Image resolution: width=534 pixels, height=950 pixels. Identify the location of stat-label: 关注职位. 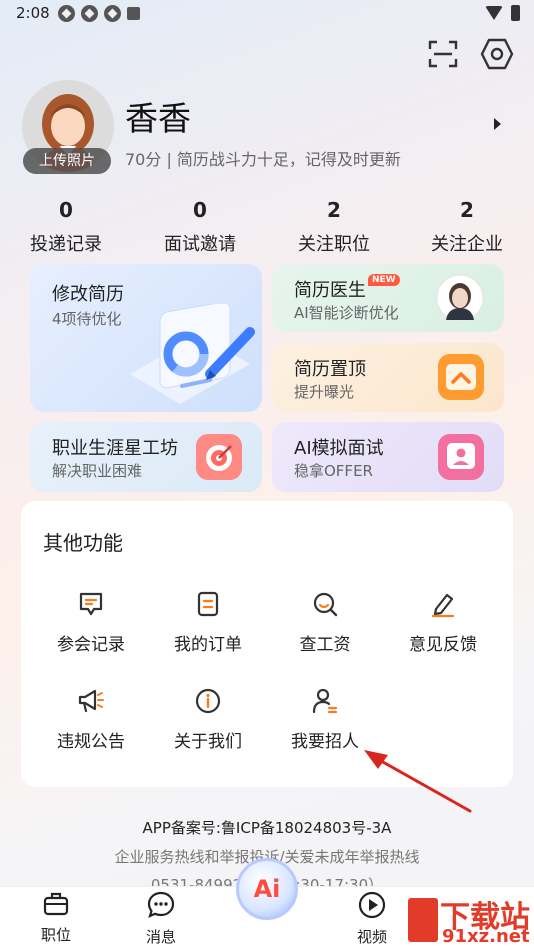
(334, 244).